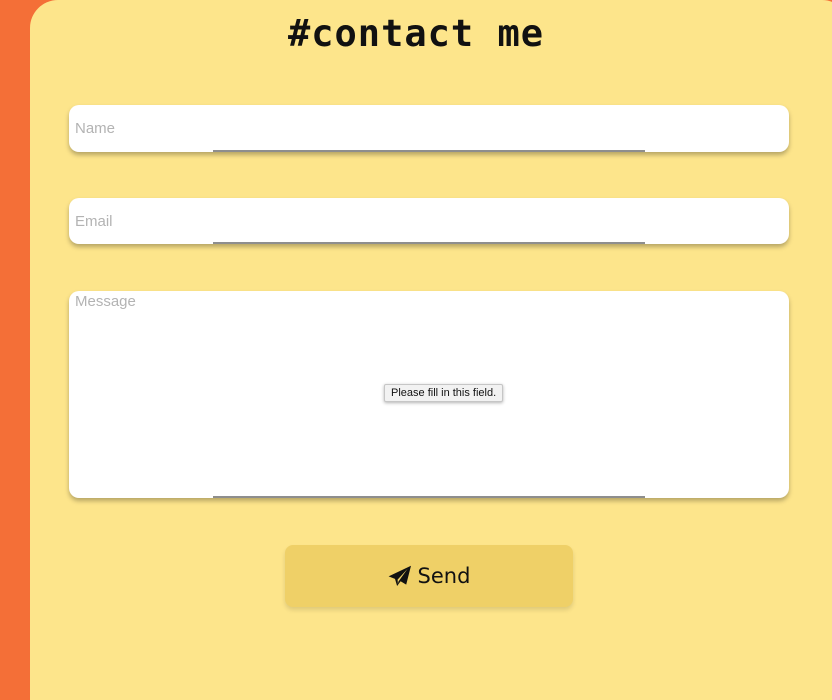 Image resolution: width=832 pixels, height=700 pixels. What do you see at coordinates (400, 576) in the screenshot?
I see `paper-plane-icon` at bounding box center [400, 576].